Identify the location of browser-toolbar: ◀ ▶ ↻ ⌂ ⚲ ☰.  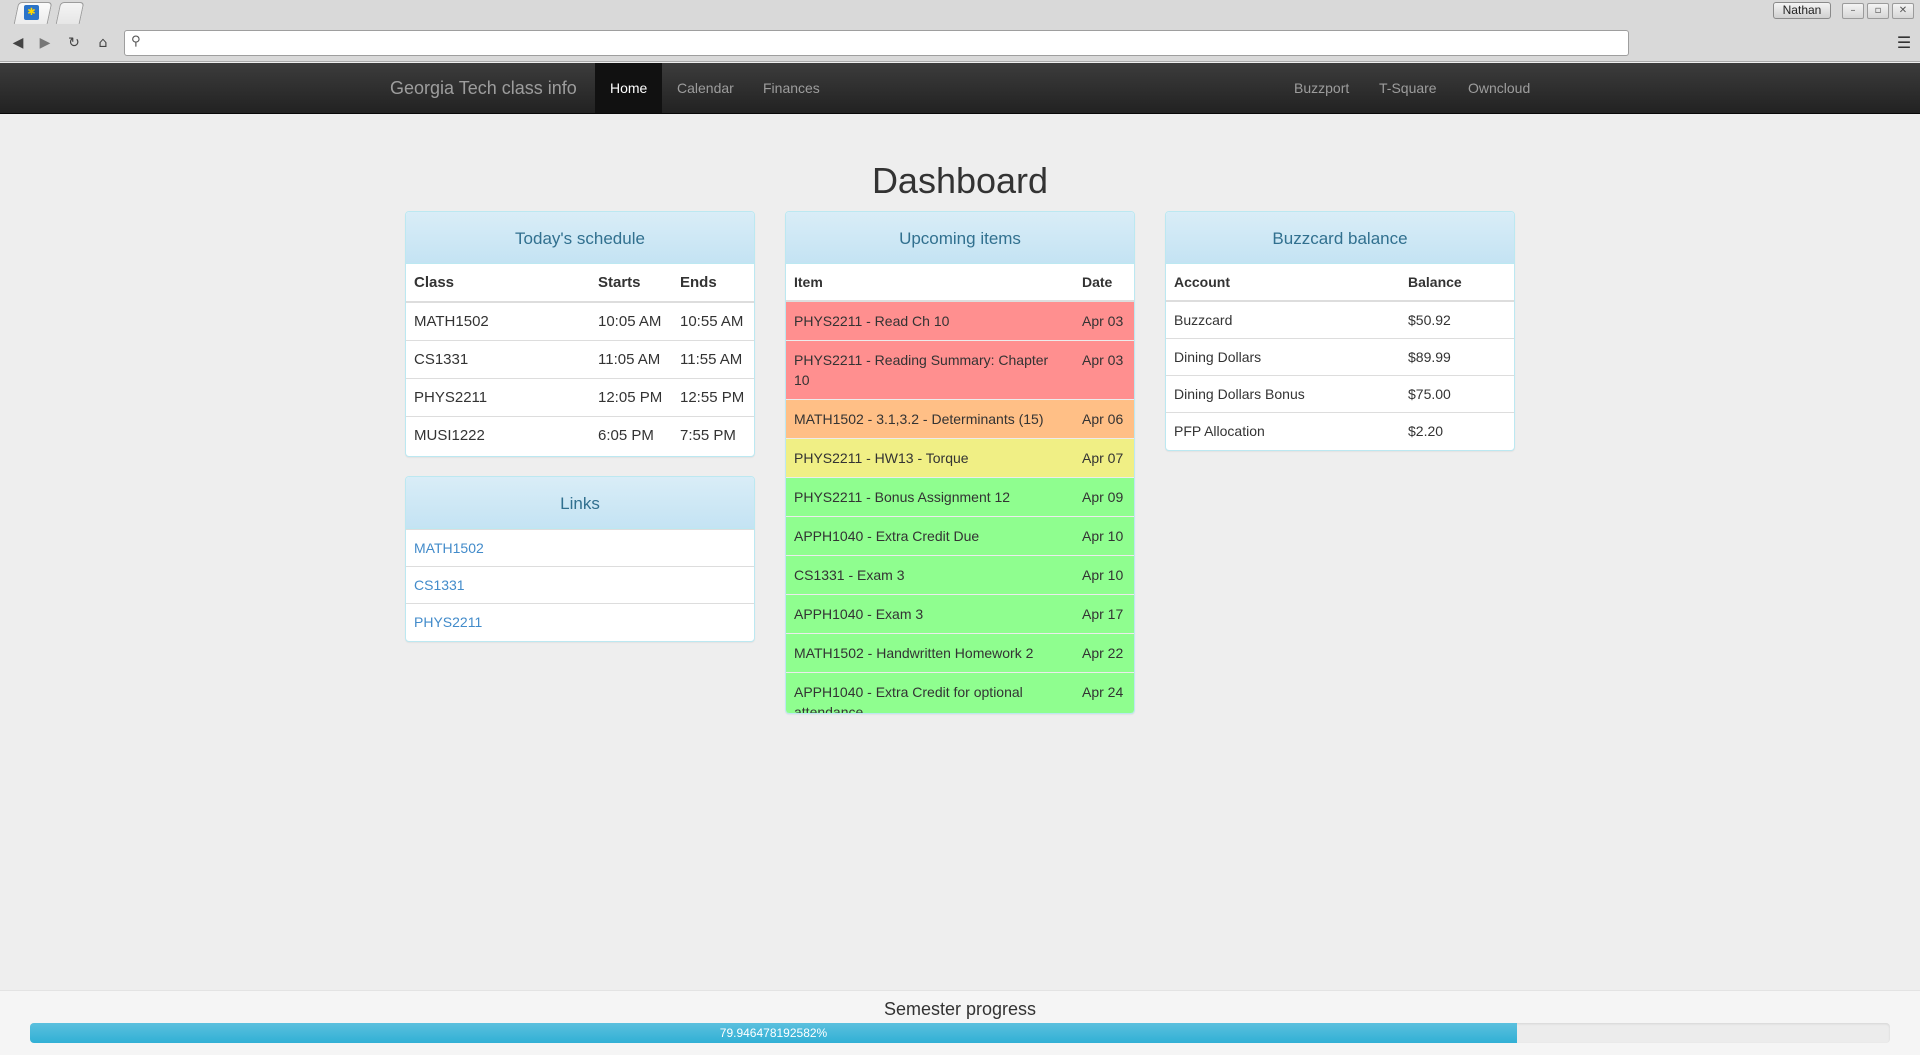
(960, 43).